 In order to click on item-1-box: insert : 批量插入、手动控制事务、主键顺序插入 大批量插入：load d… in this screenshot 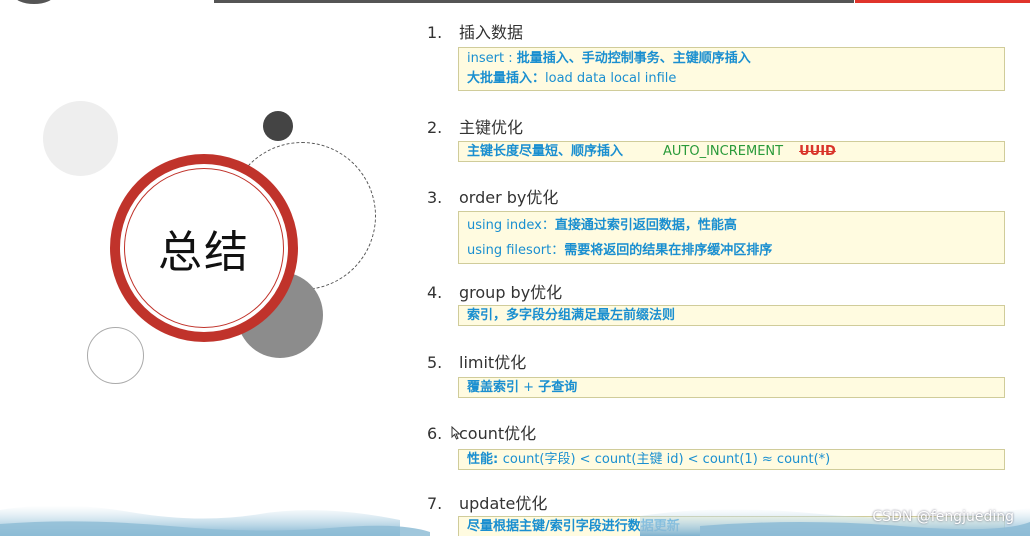, I will do `click(731, 69)`.